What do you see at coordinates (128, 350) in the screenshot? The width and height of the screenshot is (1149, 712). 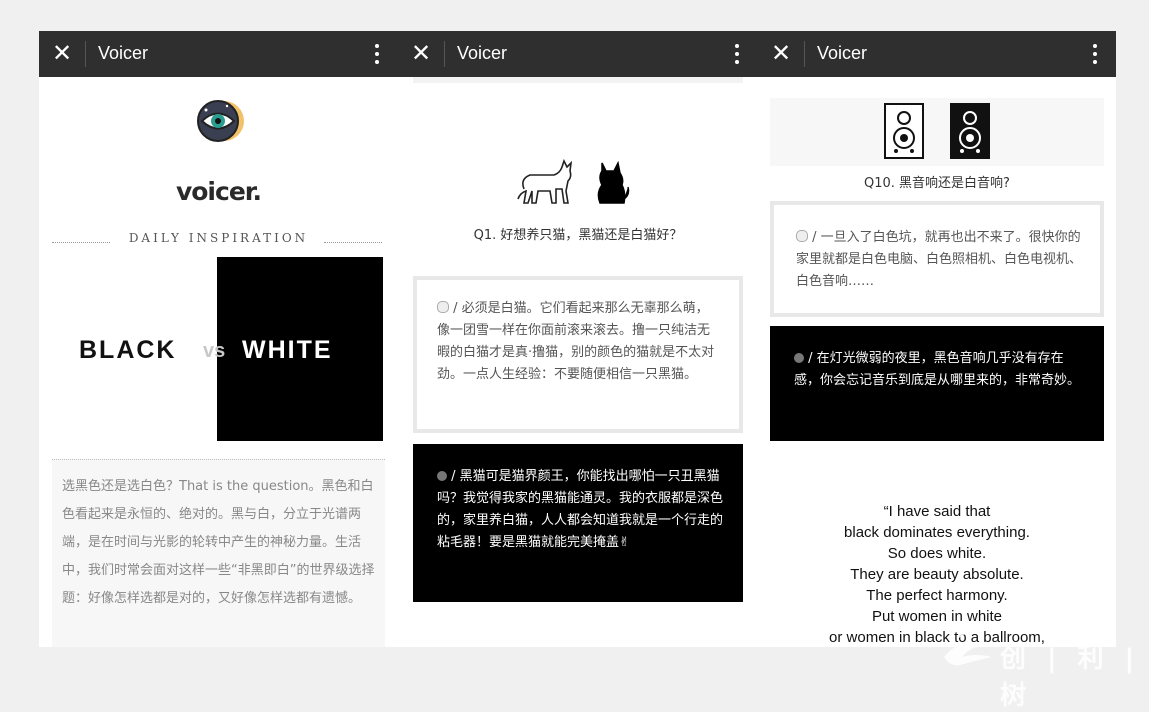 I see `banner-black-word: BLACK` at bounding box center [128, 350].